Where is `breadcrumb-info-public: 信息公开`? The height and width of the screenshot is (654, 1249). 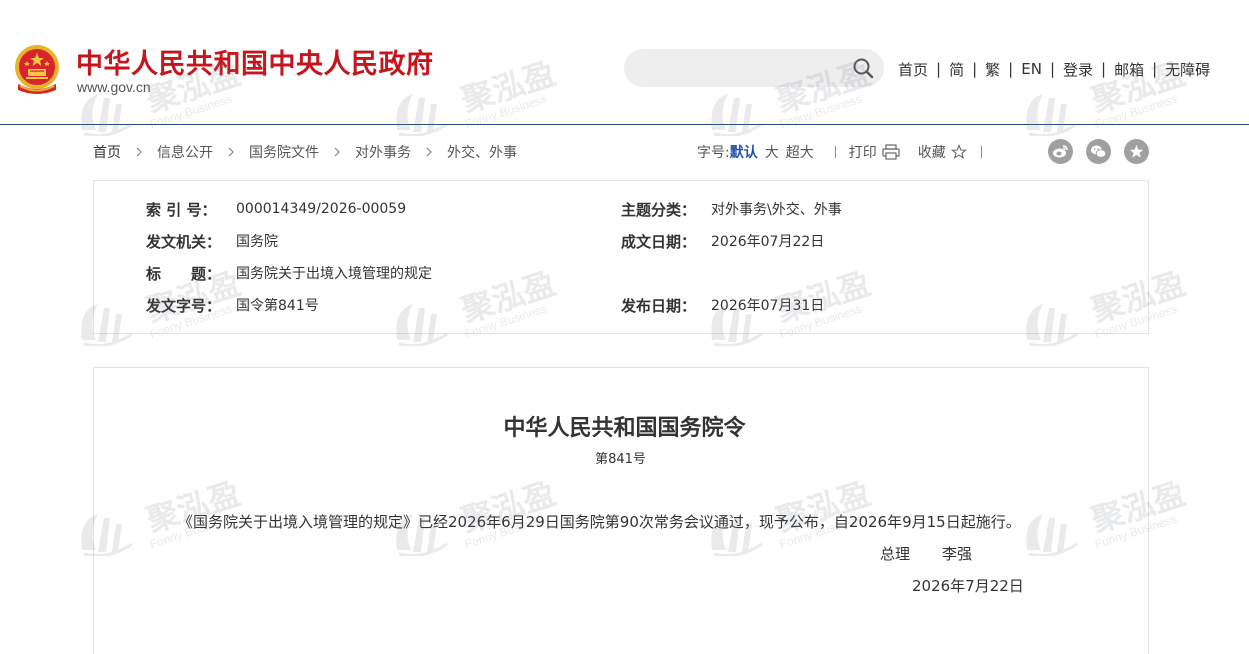 breadcrumb-info-public: 信息公开 is located at coordinates (185, 152).